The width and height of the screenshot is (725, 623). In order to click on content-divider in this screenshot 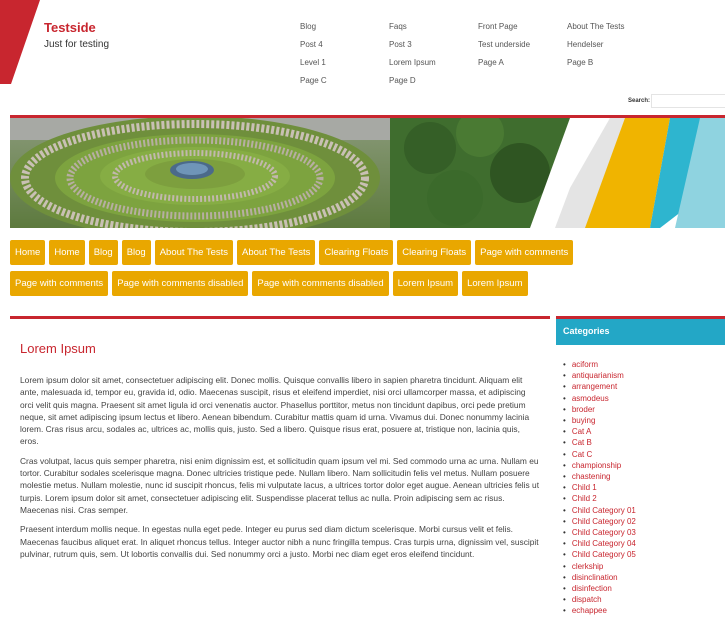, I will do `click(280, 317)`.